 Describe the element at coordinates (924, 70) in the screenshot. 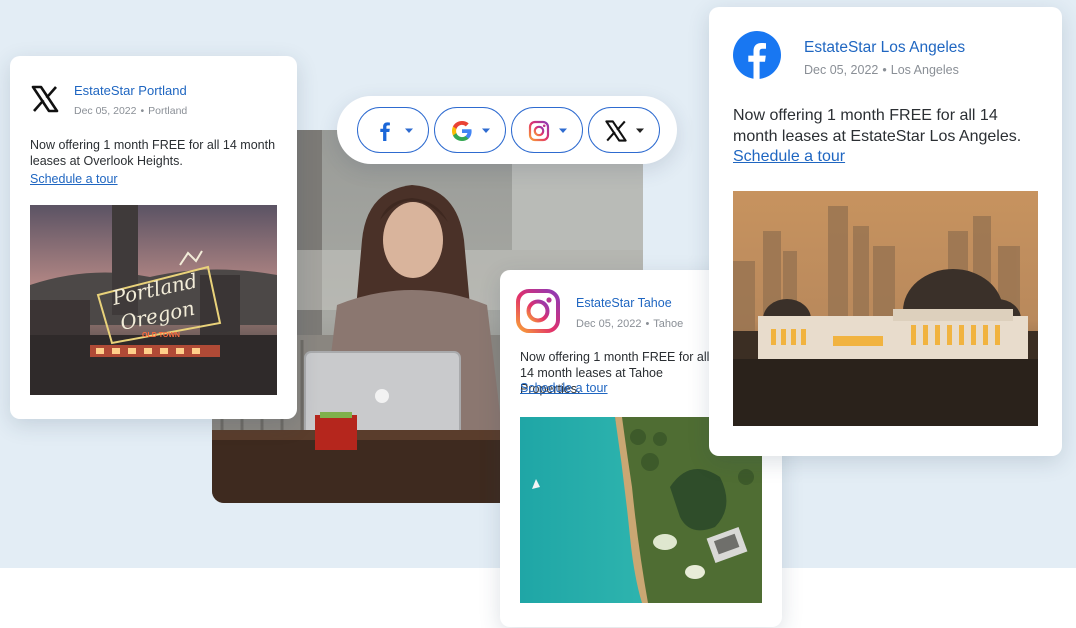

I see `post-location: Los Angeles` at that location.